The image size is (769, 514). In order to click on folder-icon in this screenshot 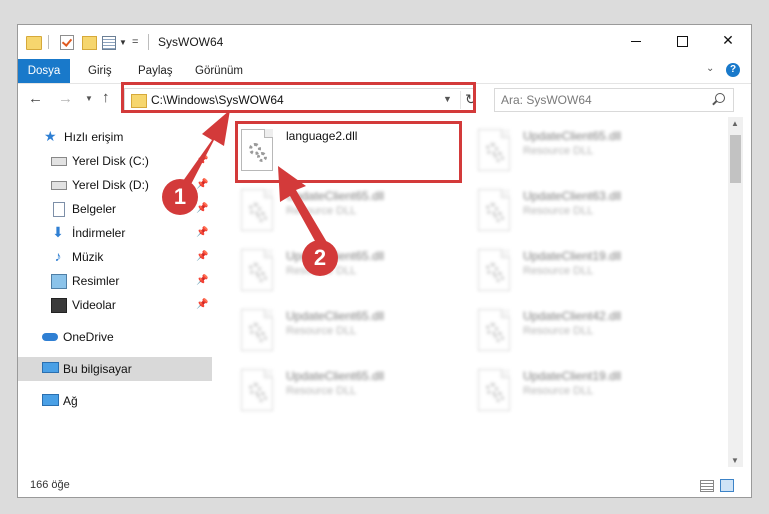, I will do `click(34, 43)`.